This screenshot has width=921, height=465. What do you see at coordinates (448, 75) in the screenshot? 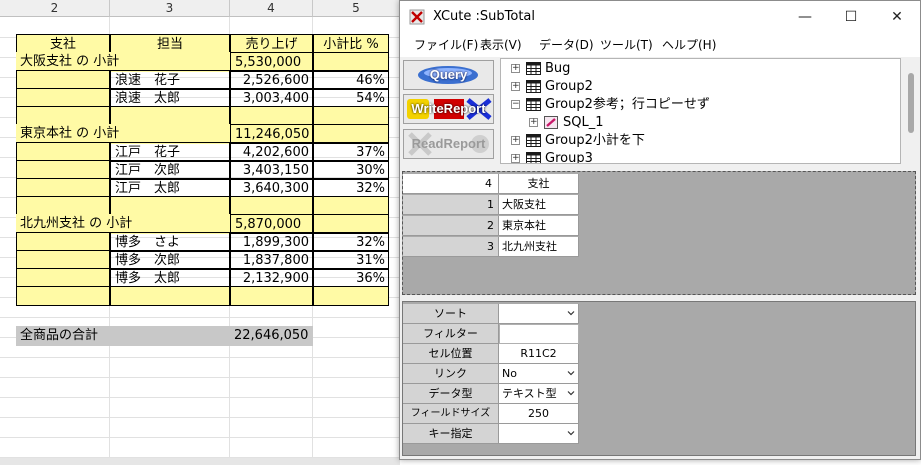
I see `query-button: Query` at bounding box center [448, 75].